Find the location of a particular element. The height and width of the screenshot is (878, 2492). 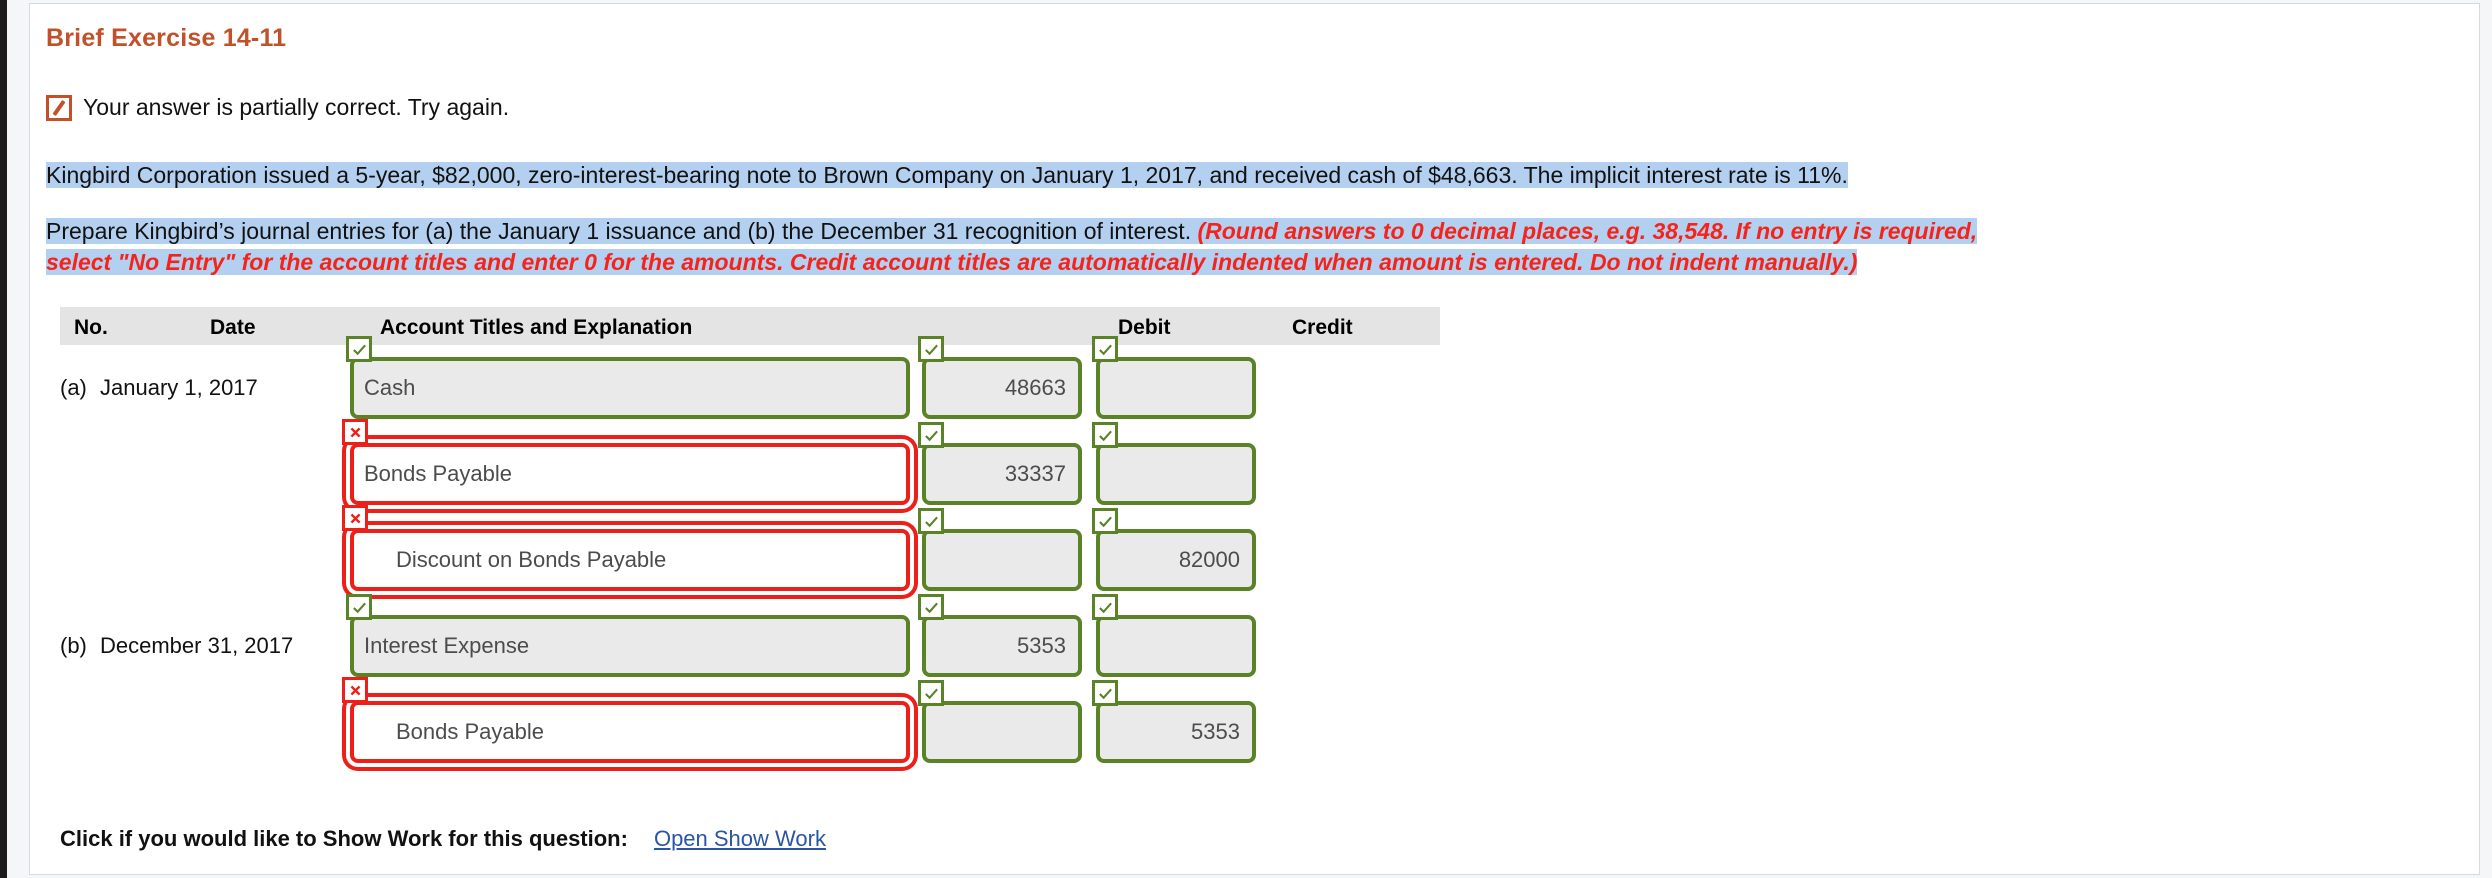

account-title-cell: Cash is located at coordinates (628, 377).